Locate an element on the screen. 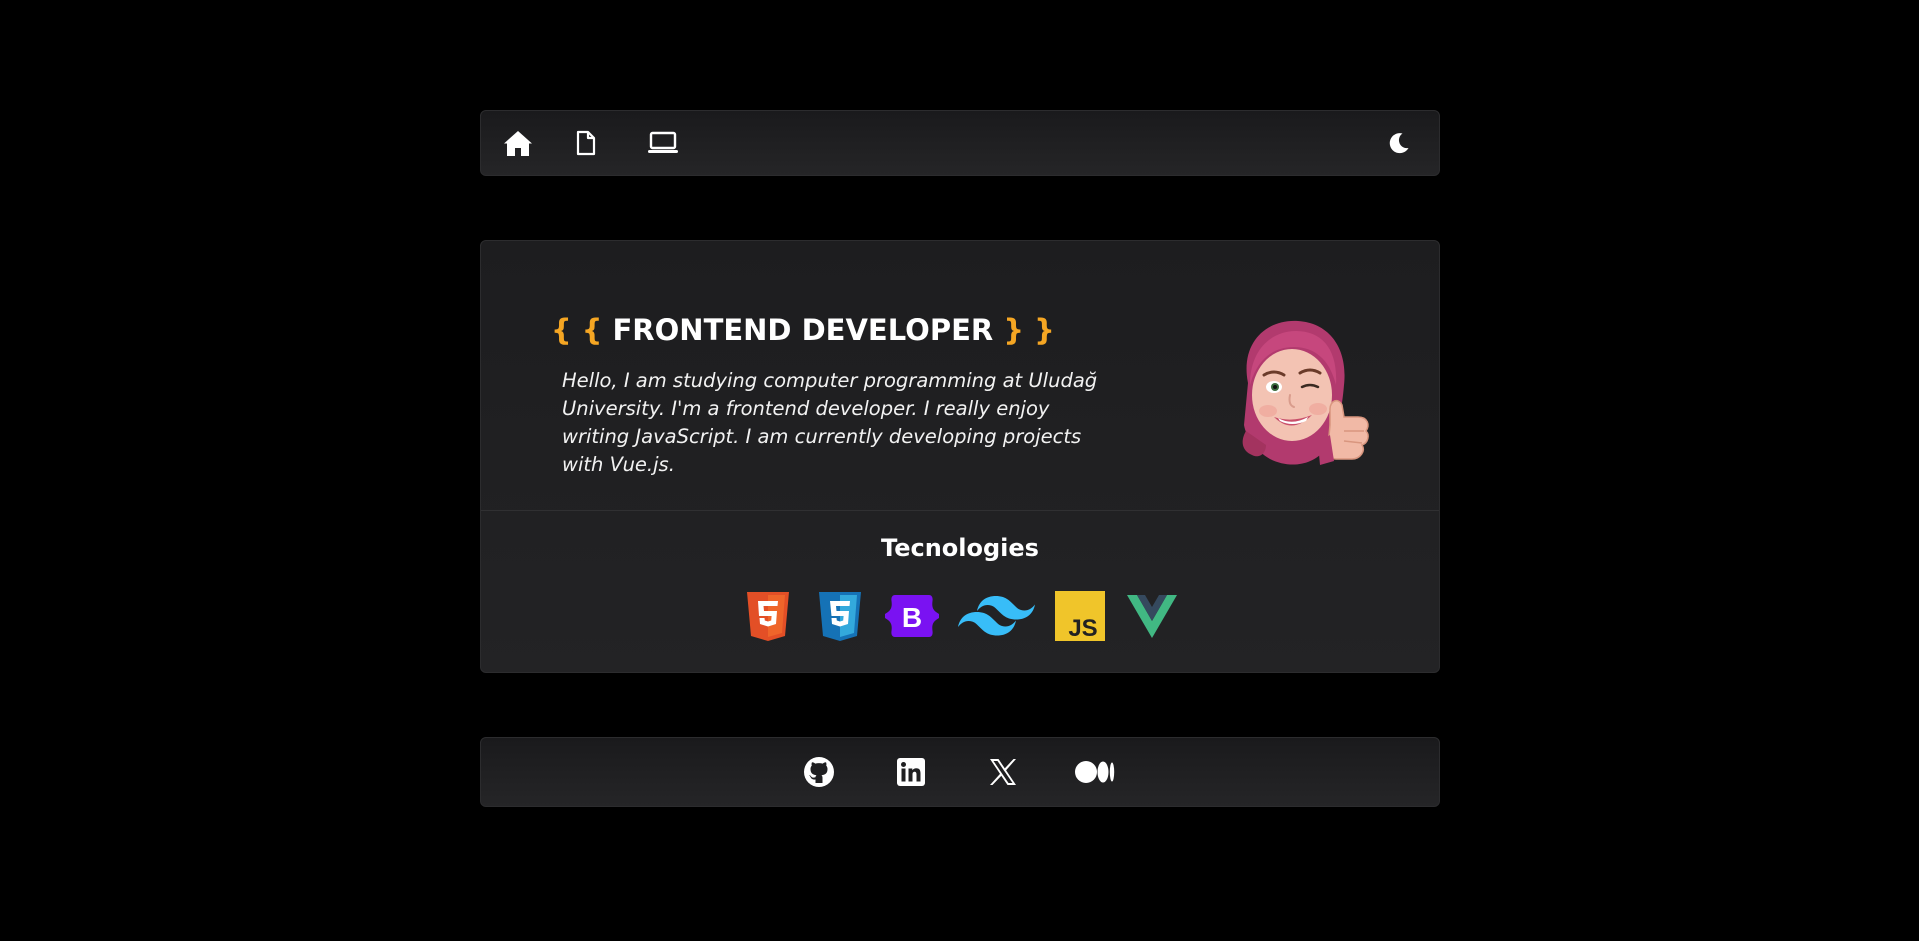 The width and height of the screenshot is (1919, 941). medium-icon is located at coordinates (1095, 772).